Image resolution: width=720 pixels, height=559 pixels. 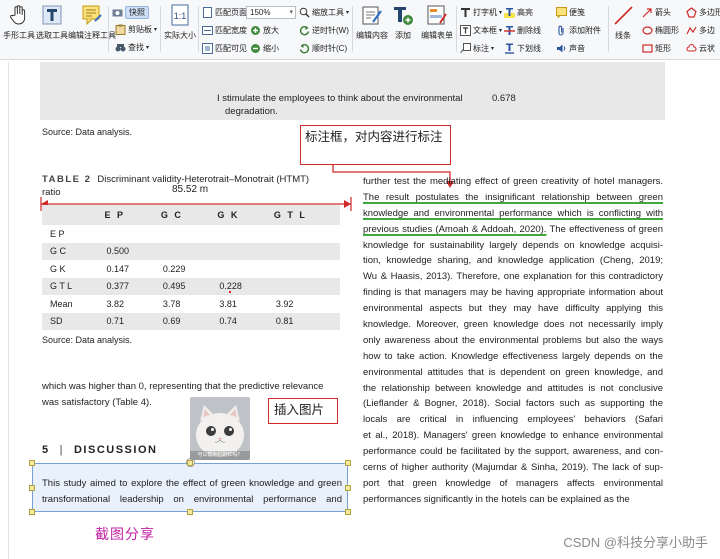 What do you see at coordinates (130, 12) in the screenshot?
I see `snapshot-button: 快照` at bounding box center [130, 12].